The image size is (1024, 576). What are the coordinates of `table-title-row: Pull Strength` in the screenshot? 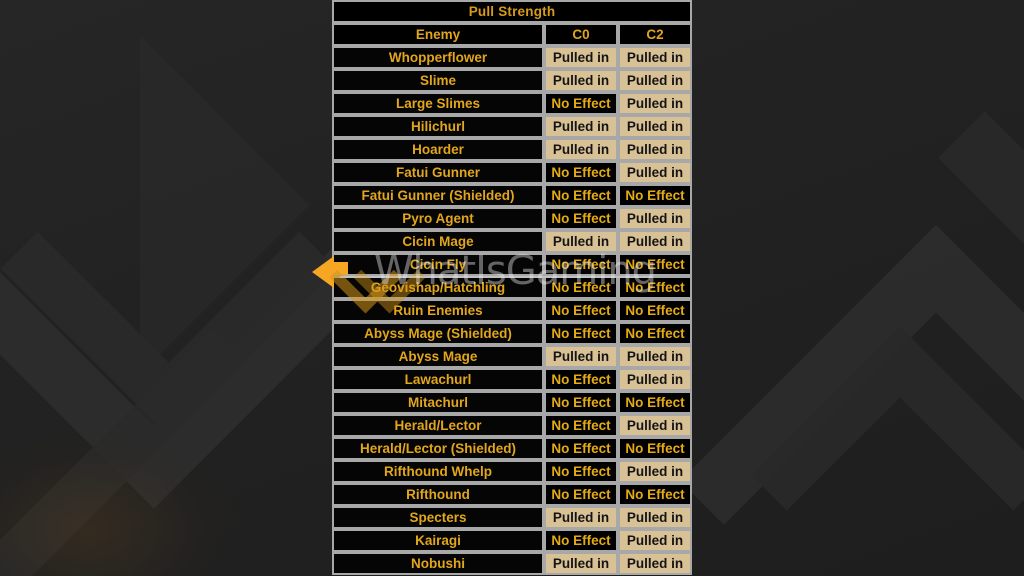 It's located at (512, 11).